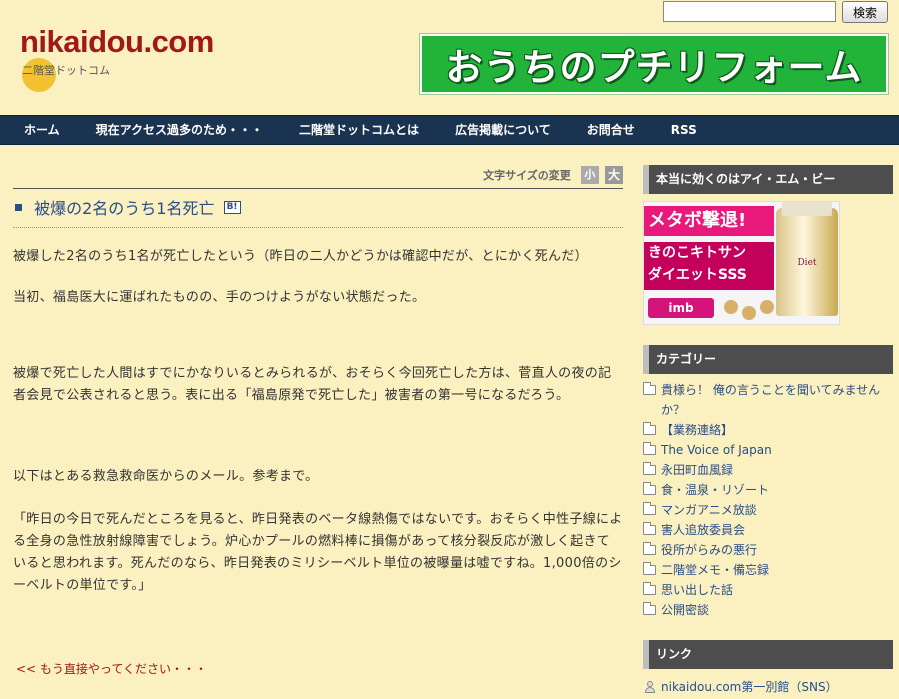  Describe the element at coordinates (709, 510) in the screenshot. I see `category-label: マンガアニメ放談` at that location.